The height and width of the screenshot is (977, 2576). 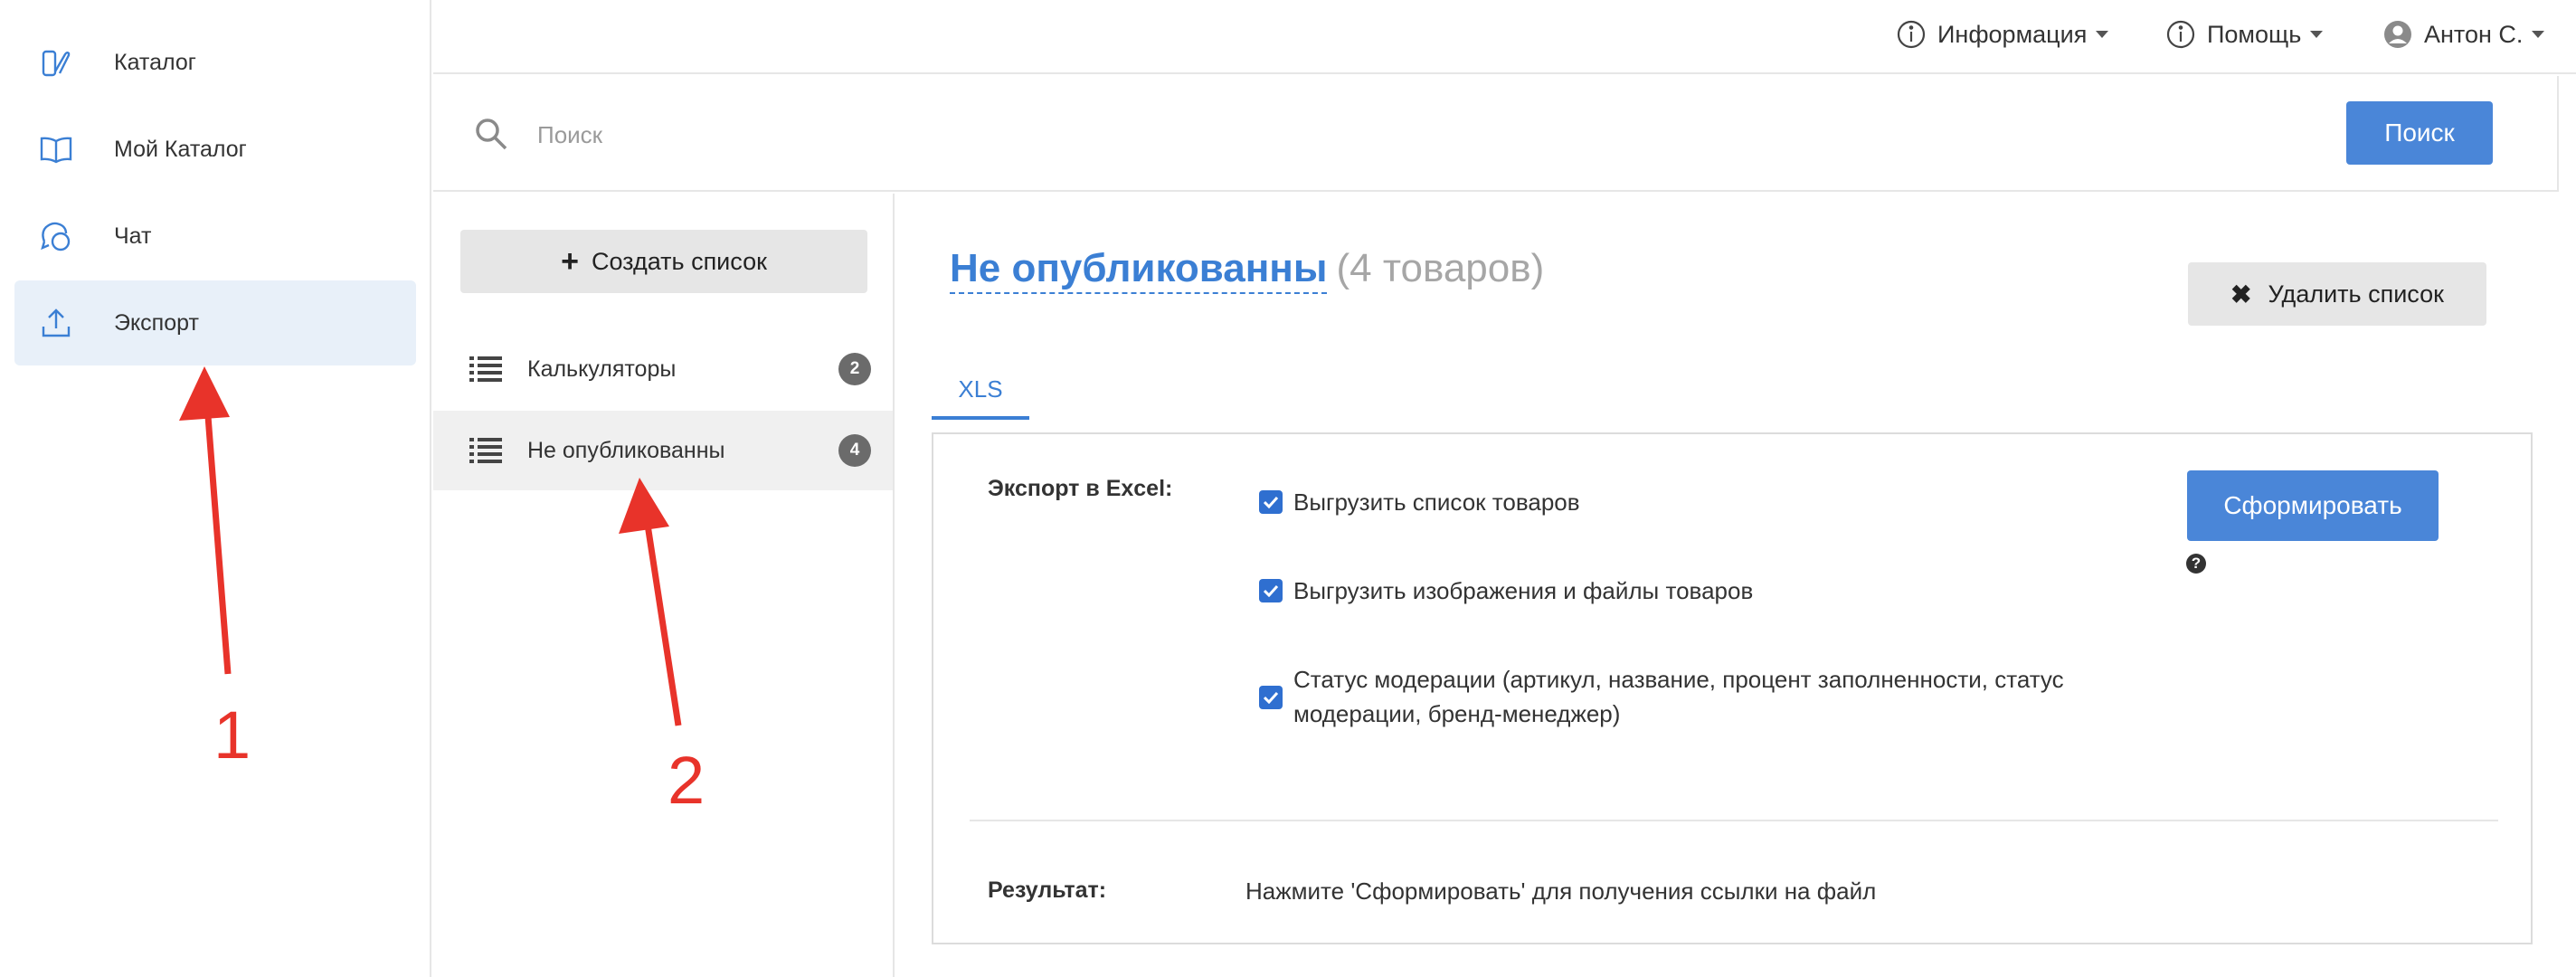 What do you see at coordinates (431, 546) in the screenshot?
I see `annotation-overlay` at bounding box center [431, 546].